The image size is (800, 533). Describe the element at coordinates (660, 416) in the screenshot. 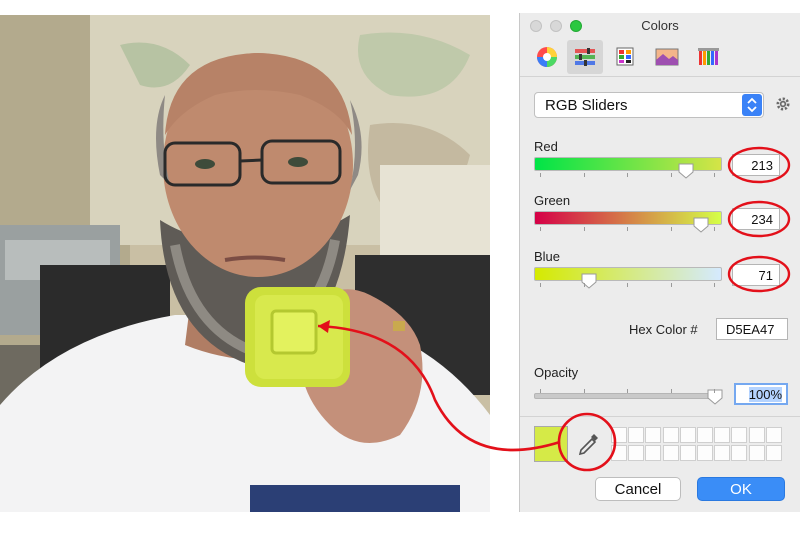

I see `divider` at that location.